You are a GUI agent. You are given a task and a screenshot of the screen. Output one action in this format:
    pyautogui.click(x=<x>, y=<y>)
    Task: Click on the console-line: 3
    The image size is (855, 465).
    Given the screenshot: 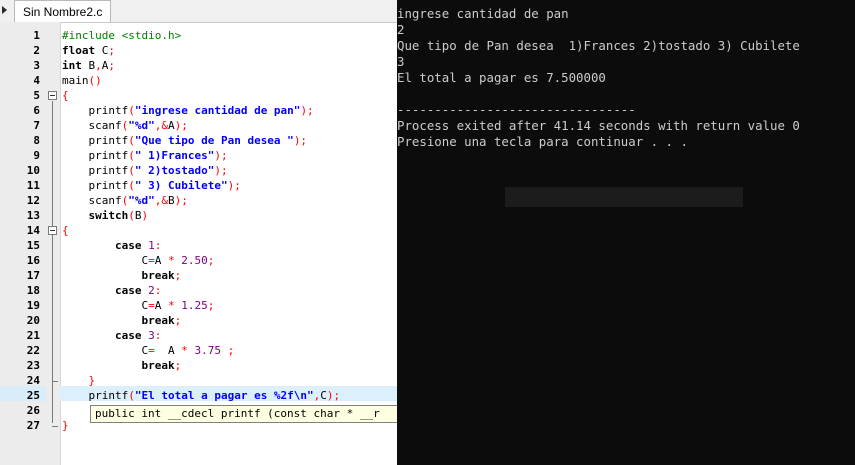 What is the action you would take?
    pyautogui.click(x=401, y=61)
    